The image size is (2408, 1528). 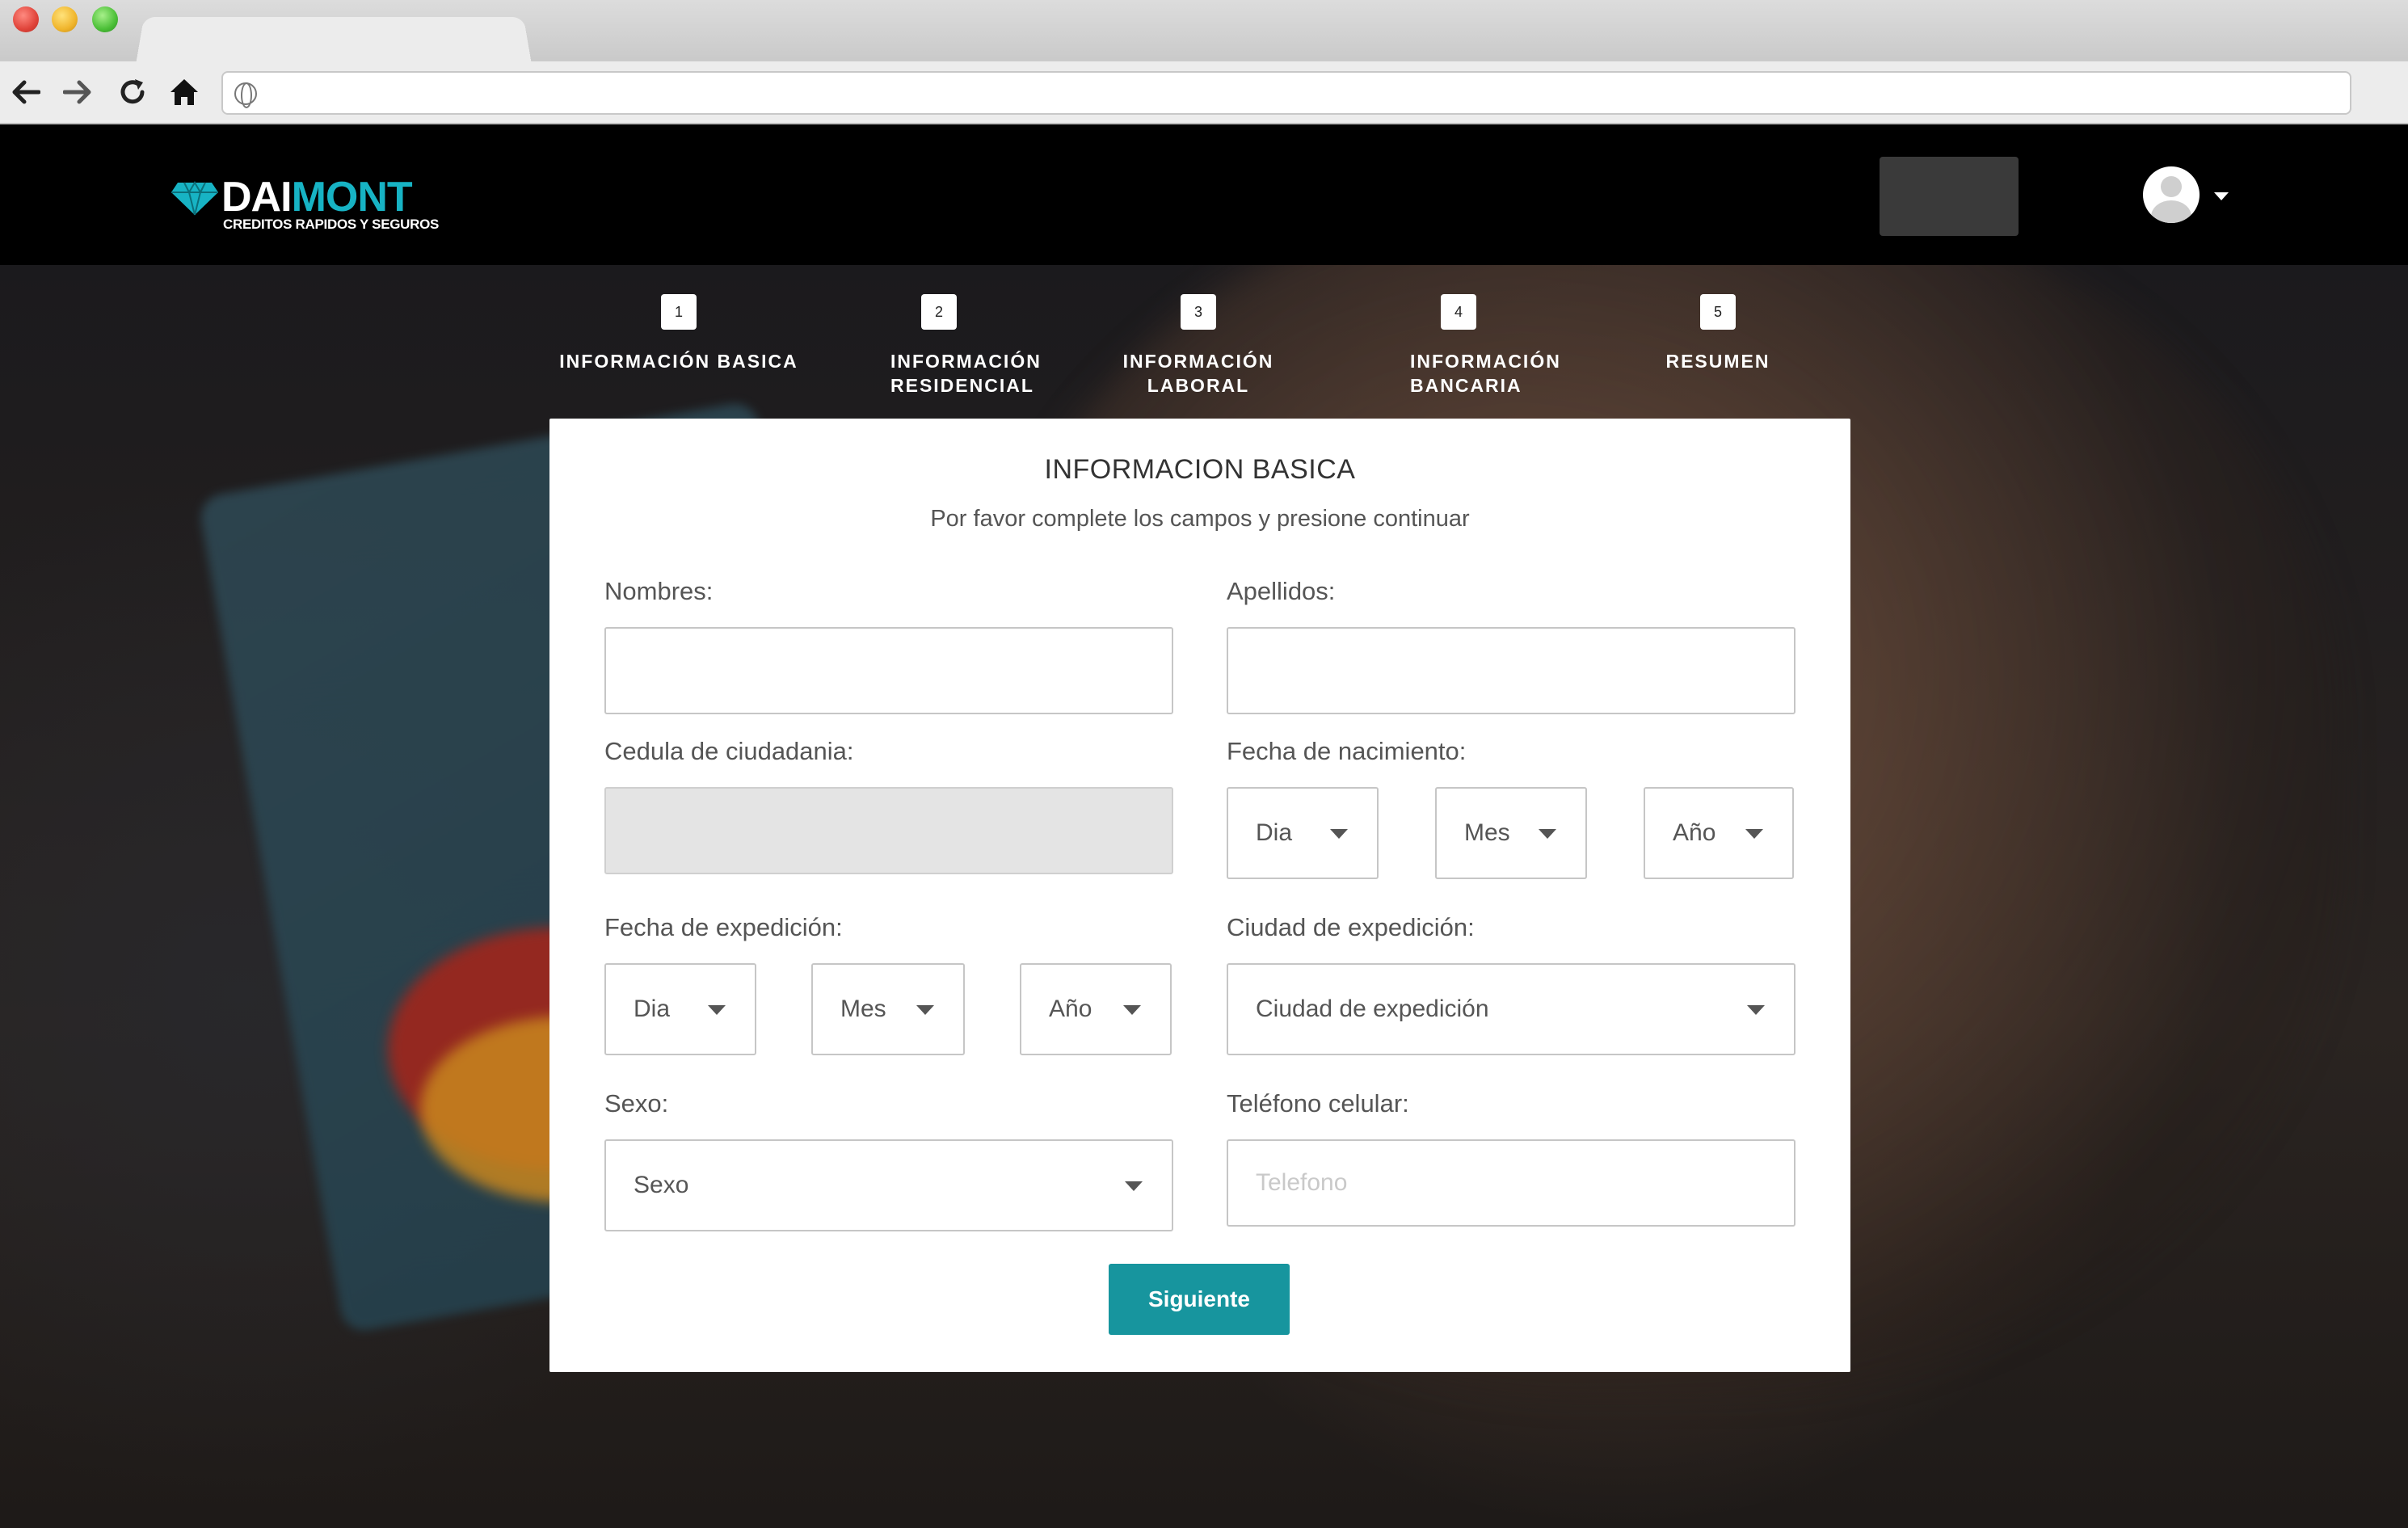 I want to click on select-value: Sexo, so click(x=661, y=1185).